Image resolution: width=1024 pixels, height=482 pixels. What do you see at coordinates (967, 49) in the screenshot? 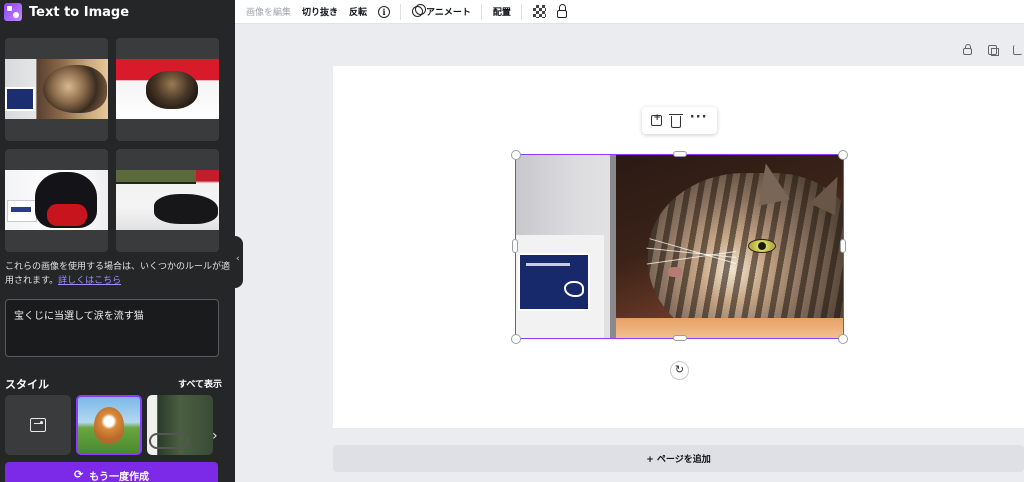
I see `lock-page-icon` at bounding box center [967, 49].